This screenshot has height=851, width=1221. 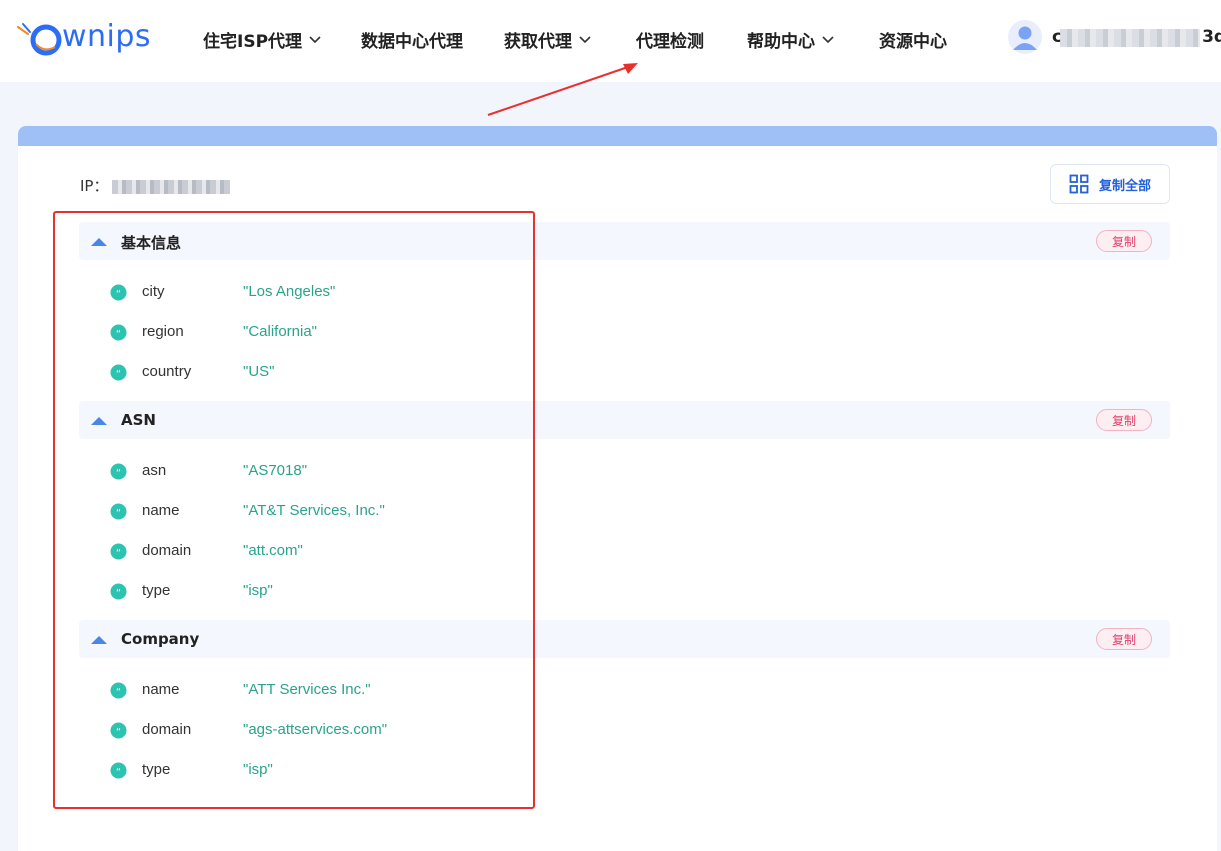 I want to click on copy-all-button: 复制全部, so click(x=1110, y=184).